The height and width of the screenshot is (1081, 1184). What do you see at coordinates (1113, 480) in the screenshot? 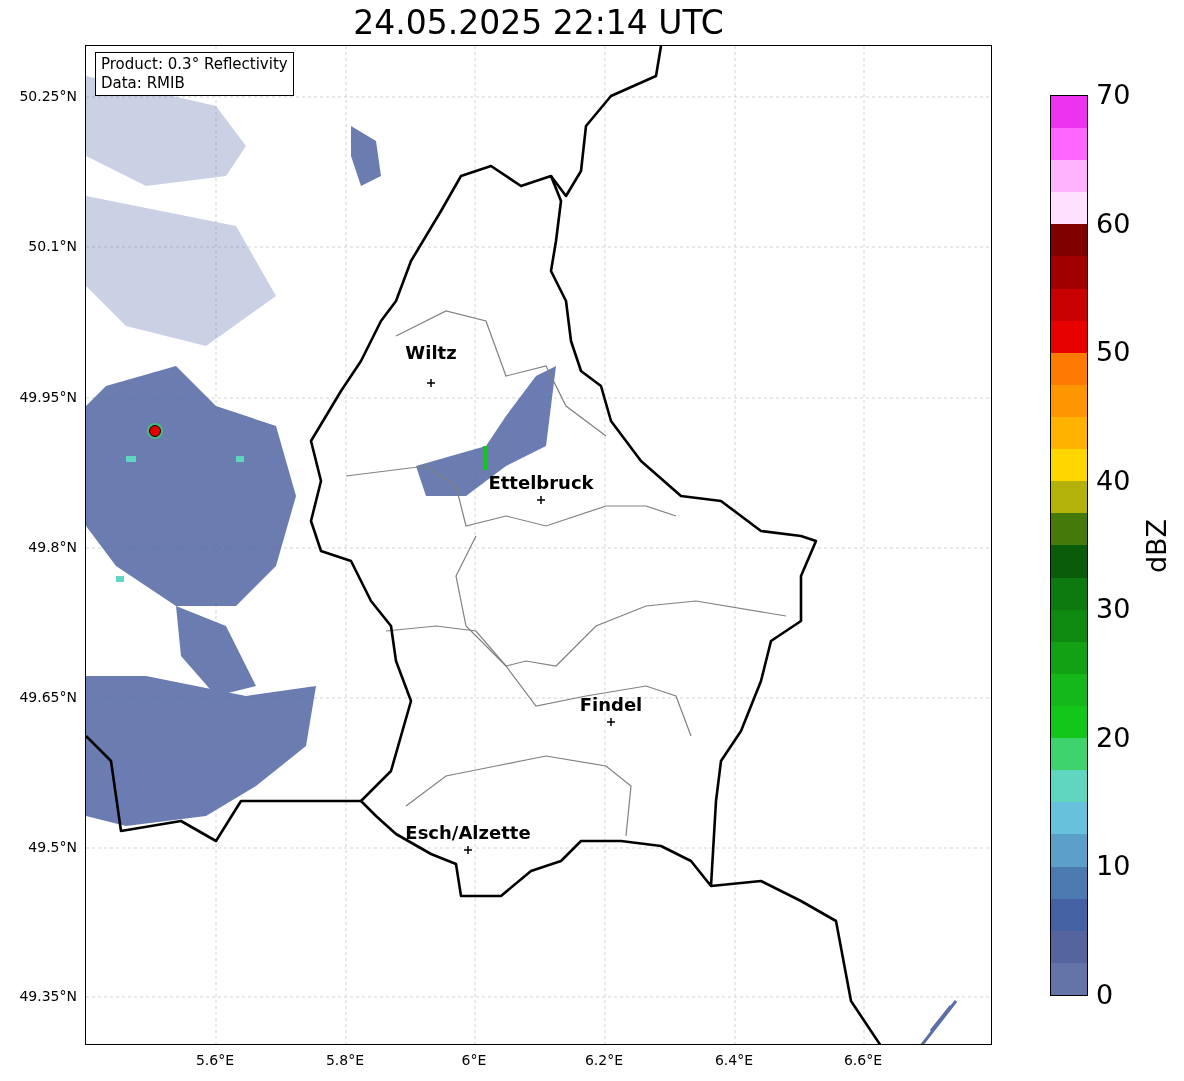
I see `colorbar-tick-label: 40` at bounding box center [1113, 480].